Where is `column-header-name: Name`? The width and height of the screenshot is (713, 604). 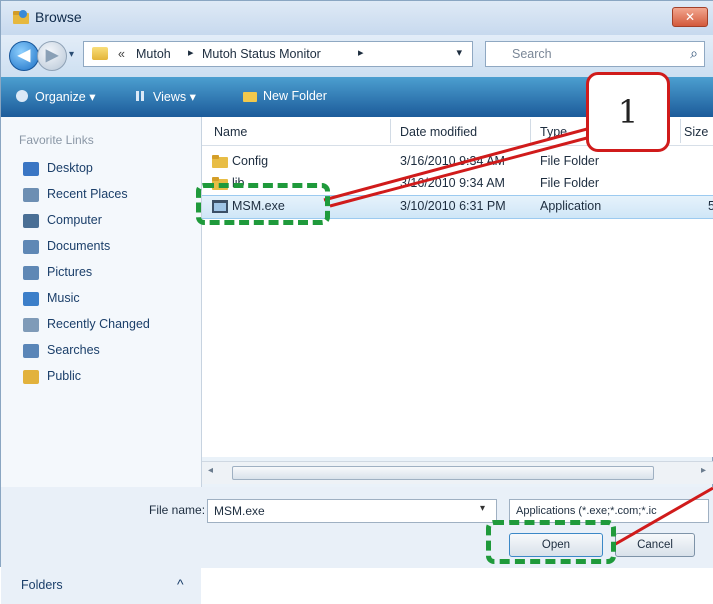 column-header-name: Name is located at coordinates (230, 132).